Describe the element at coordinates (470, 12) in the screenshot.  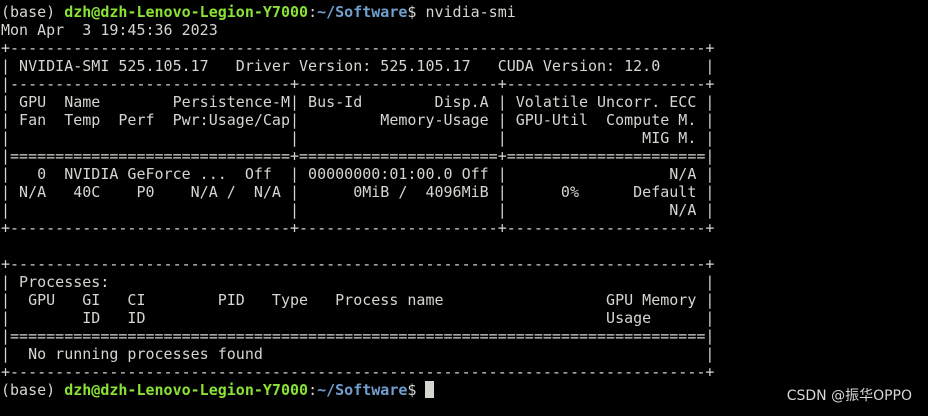
I see `typed-command: nvidia-smi` at that location.